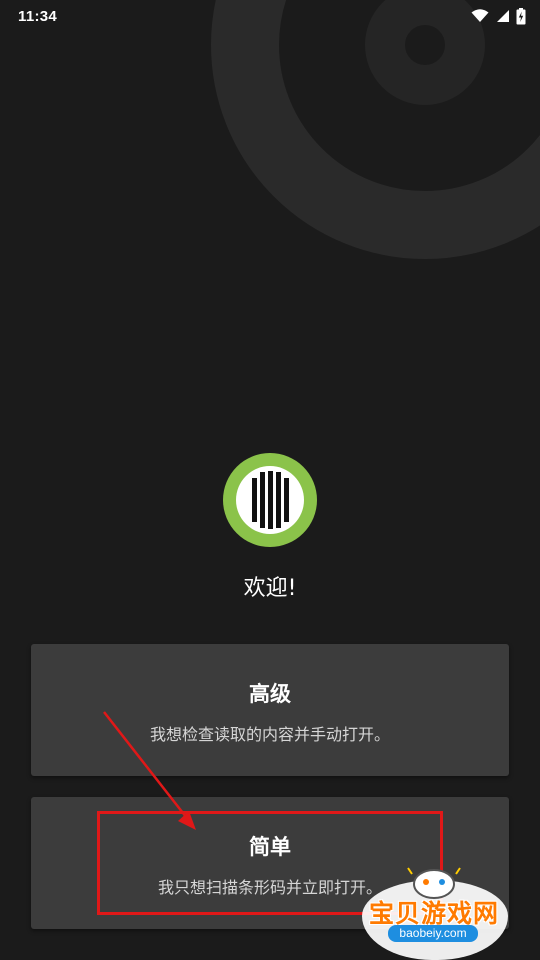 This screenshot has height=960, width=540. Describe the element at coordinates (270, 16) in the screenshot. I see `status-bar: 11:34` at that location.